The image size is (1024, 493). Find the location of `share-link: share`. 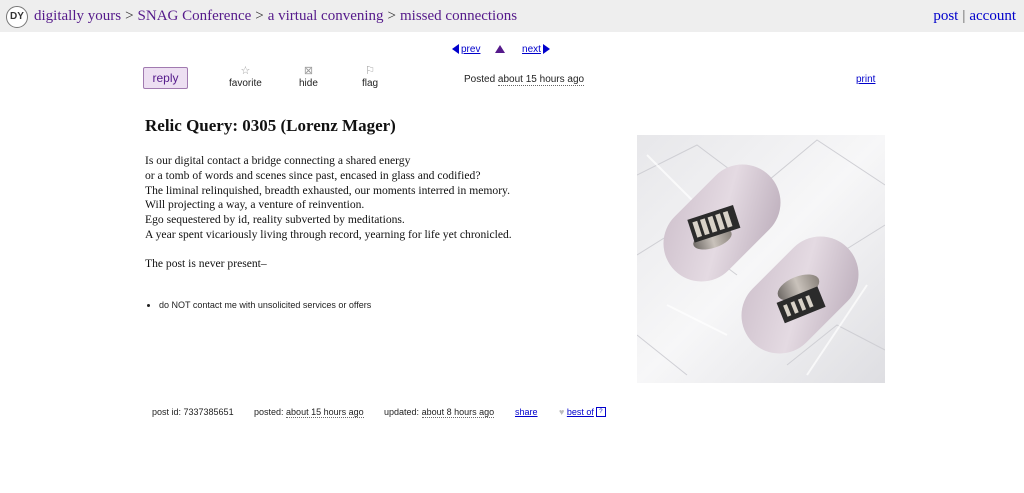

share-link: share is located at coordinates (526, 412).